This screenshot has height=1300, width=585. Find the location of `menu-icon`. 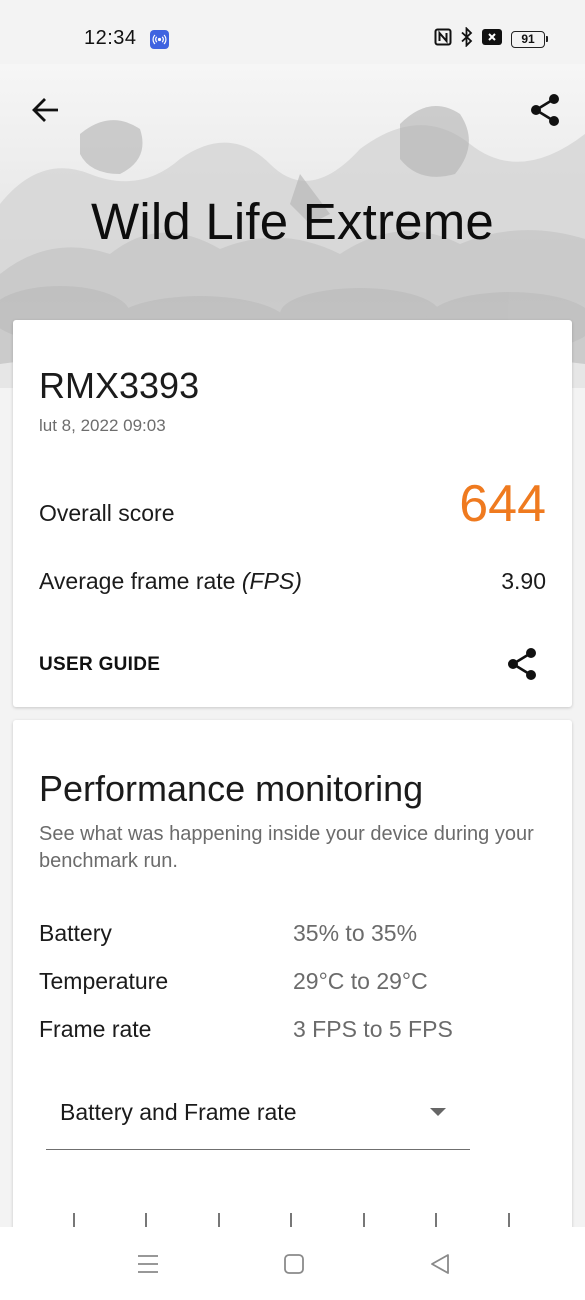

menu-icon is located at coordinates (148, 1264).